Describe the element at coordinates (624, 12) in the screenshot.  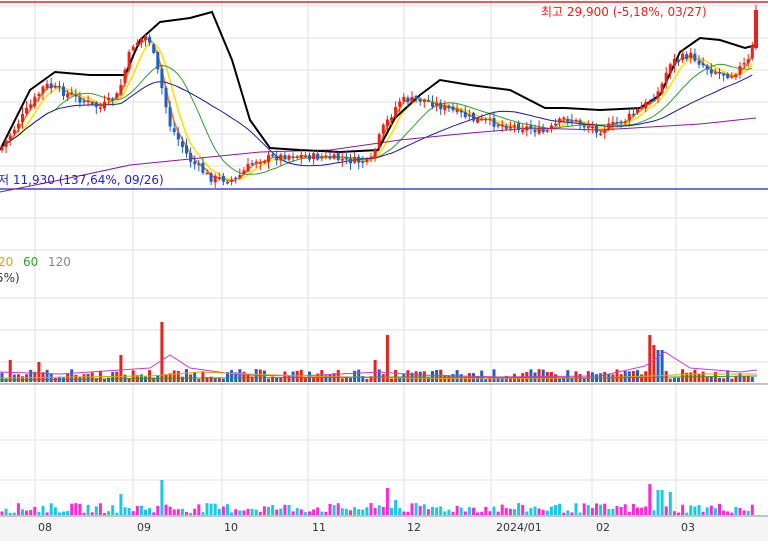
I see `high-annotation: 최고 29,900 (-5,18%, 03/27)` at that location.